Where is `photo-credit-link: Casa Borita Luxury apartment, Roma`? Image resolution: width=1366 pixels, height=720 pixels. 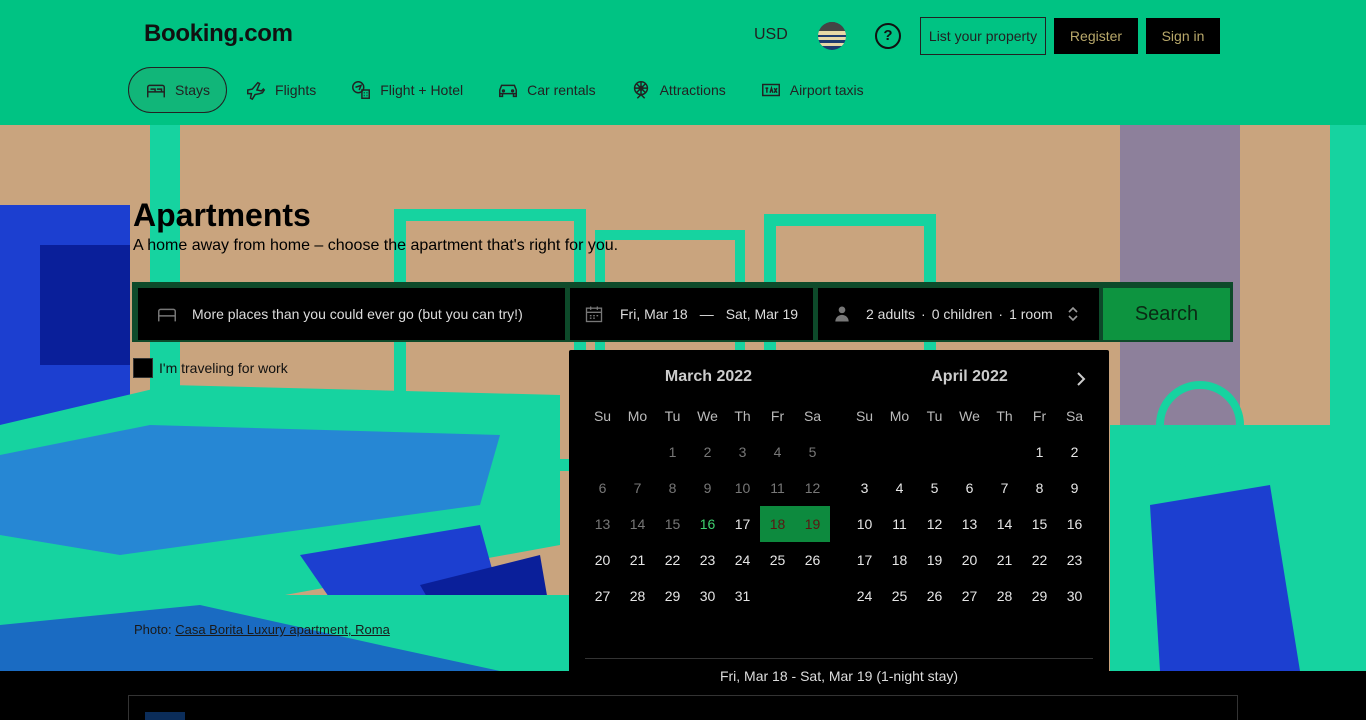 photo-credit-link: Casa Borita Luxury apartment, Roma is located at coordinates (282, 629).